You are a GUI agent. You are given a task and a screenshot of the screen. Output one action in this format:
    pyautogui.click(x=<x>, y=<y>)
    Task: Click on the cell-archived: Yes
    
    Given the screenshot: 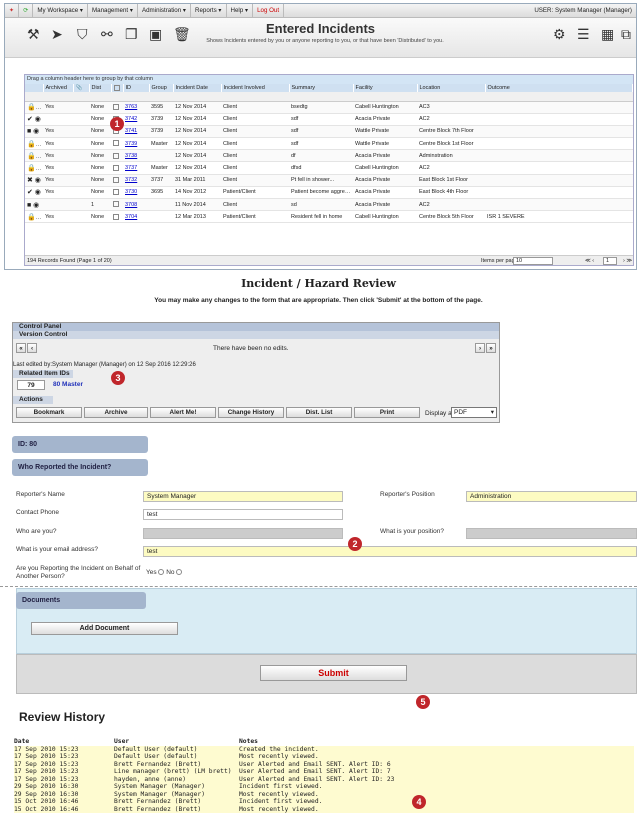 What is the action you would take?
    pyautogui.click(x=58, y=217)
    